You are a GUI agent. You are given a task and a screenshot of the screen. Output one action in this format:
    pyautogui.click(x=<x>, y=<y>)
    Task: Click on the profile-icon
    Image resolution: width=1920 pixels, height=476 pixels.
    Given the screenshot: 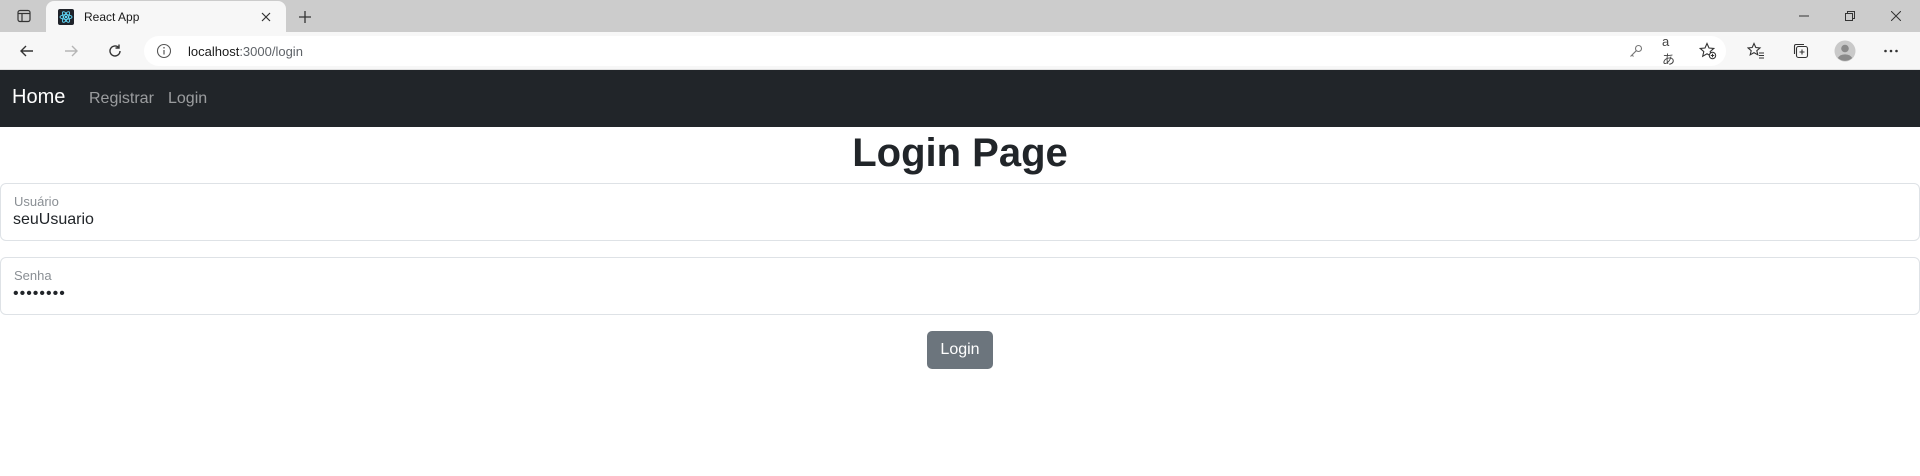 What is the action you would take?
    pyautogui.click(x=1845, y=51)
    